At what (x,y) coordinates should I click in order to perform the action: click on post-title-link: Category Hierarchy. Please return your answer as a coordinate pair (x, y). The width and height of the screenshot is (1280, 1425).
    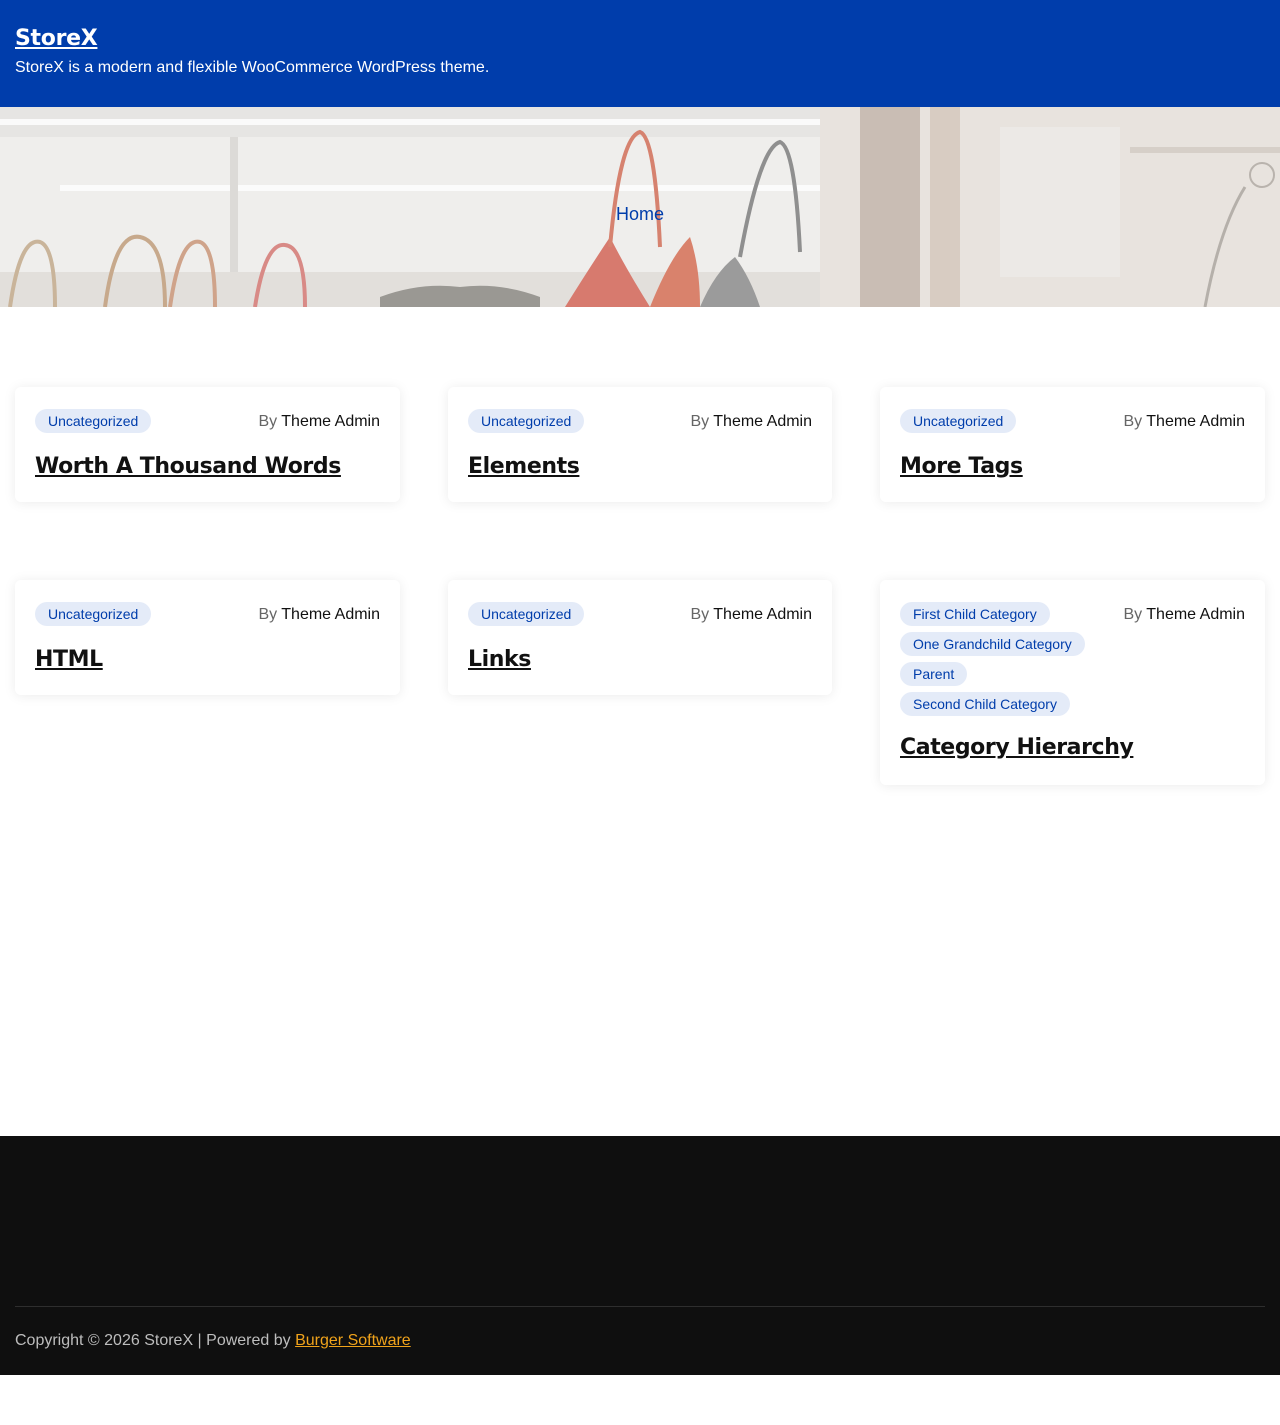
    Looking at the image, I should click on (1017, 748).